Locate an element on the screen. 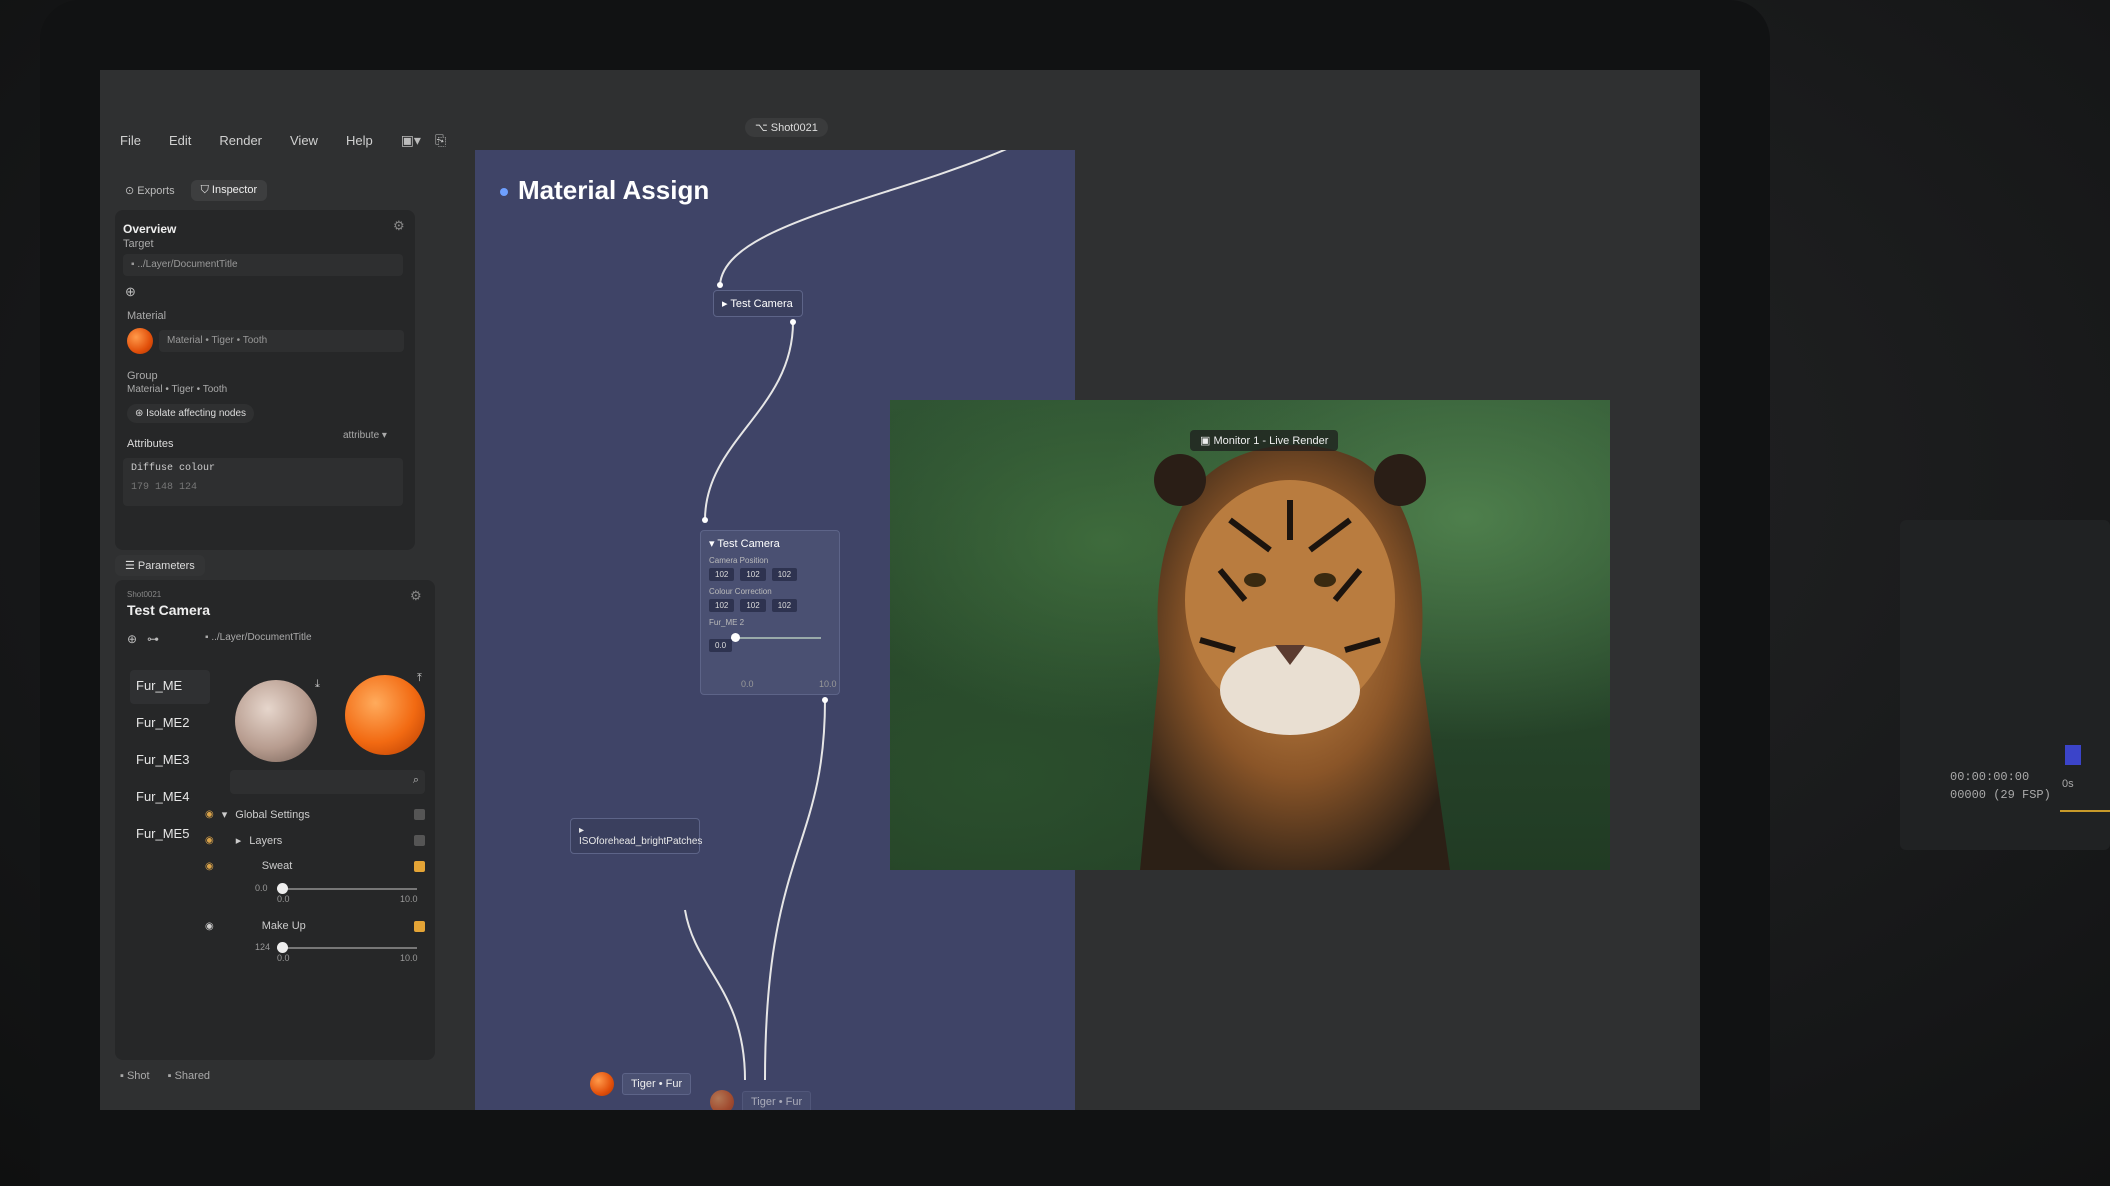 Image resolution: width=2110 pixels, height=1186 pixels. settings-icon: ⚙ is located at coordinates (416, 596).